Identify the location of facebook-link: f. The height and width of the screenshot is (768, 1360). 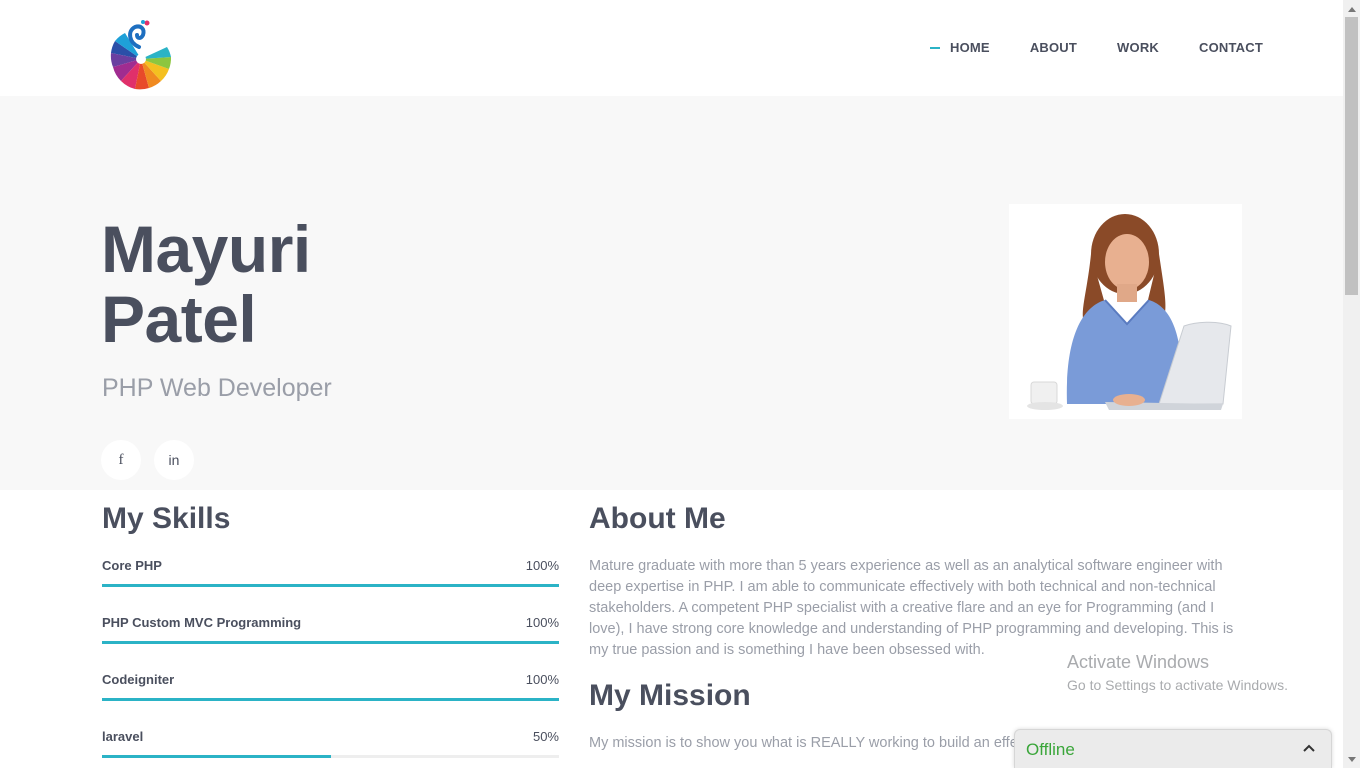
(121, 460).